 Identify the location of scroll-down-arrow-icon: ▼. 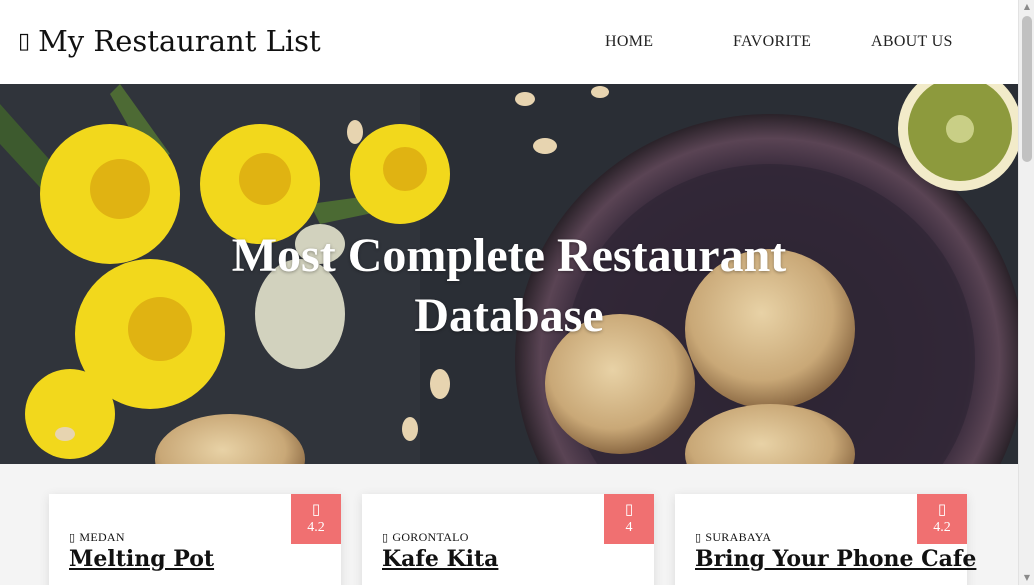
(1026, 578).